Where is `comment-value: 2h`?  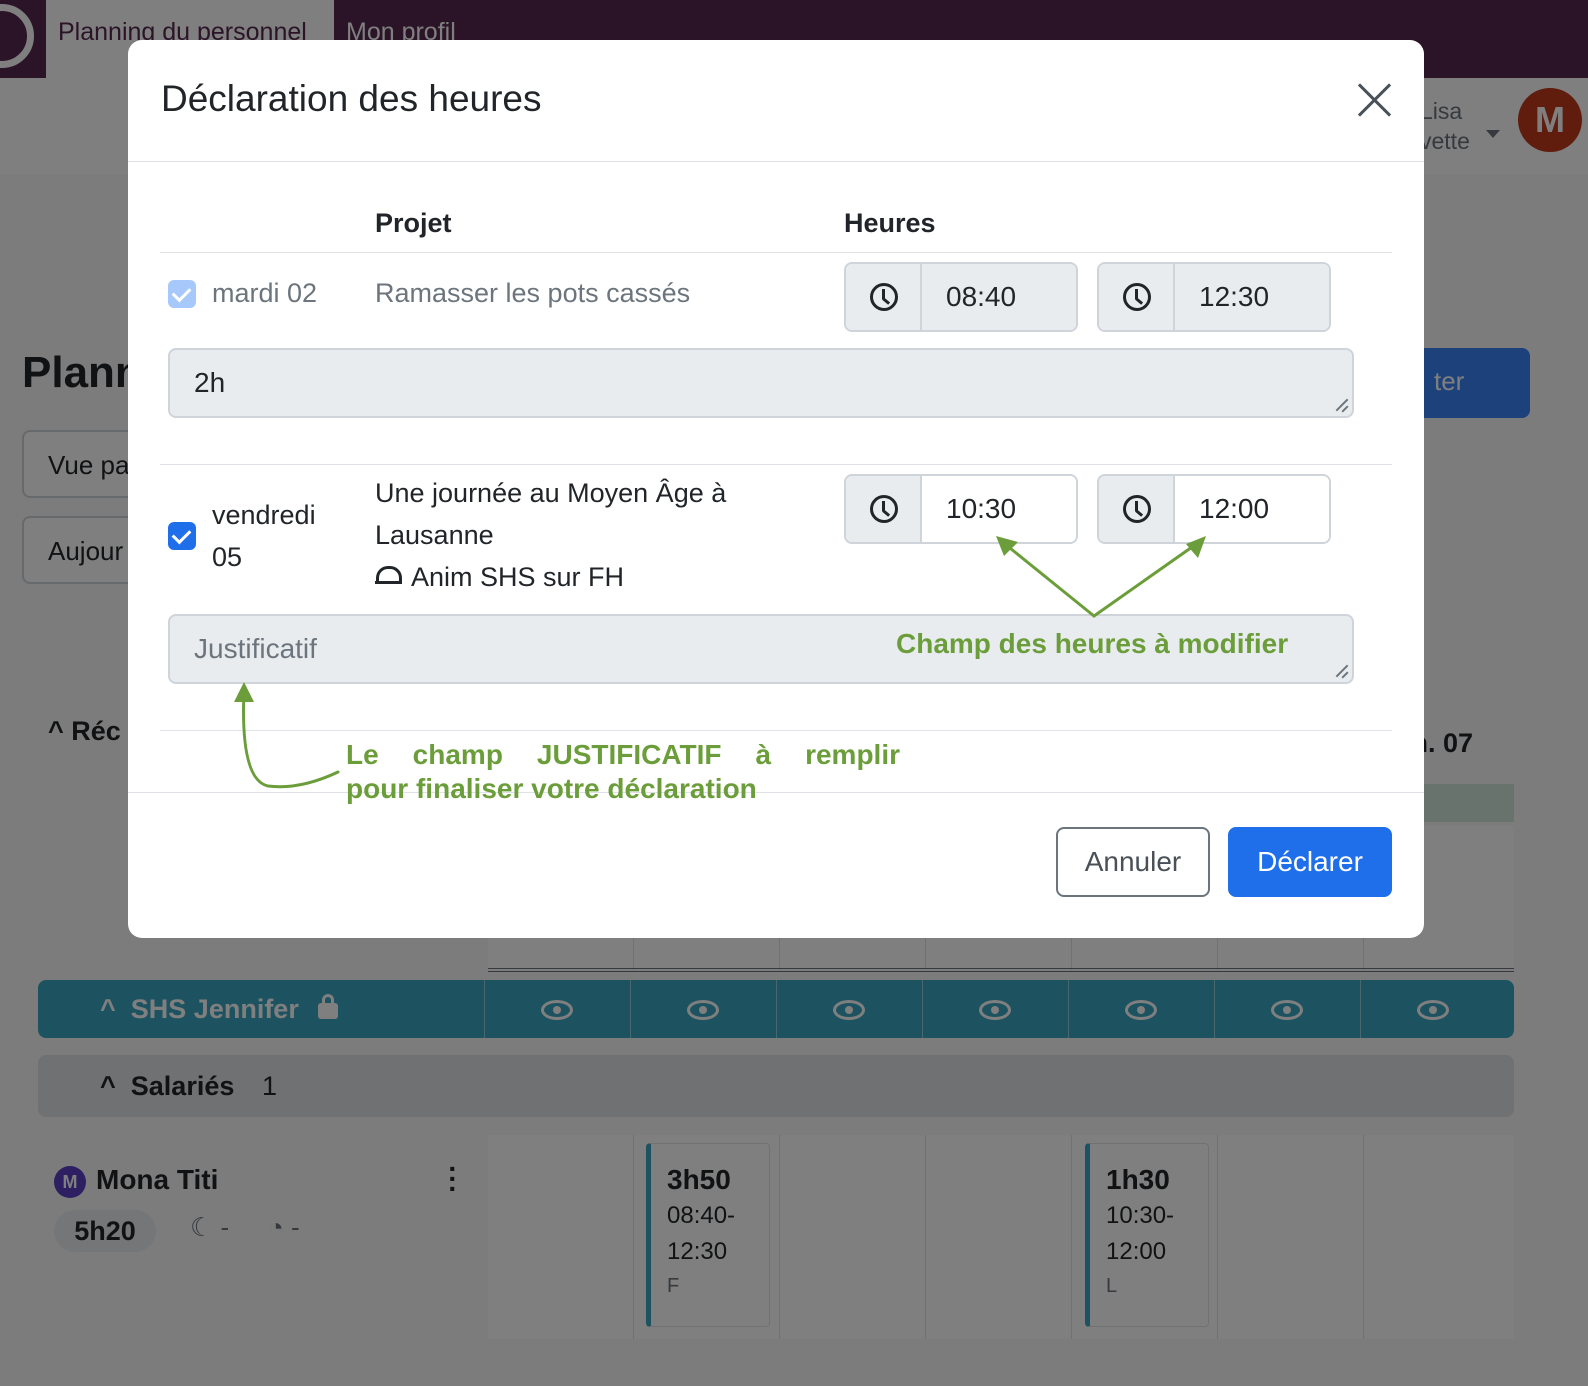 comment-value: 2h is located at coordinates (210, 382).